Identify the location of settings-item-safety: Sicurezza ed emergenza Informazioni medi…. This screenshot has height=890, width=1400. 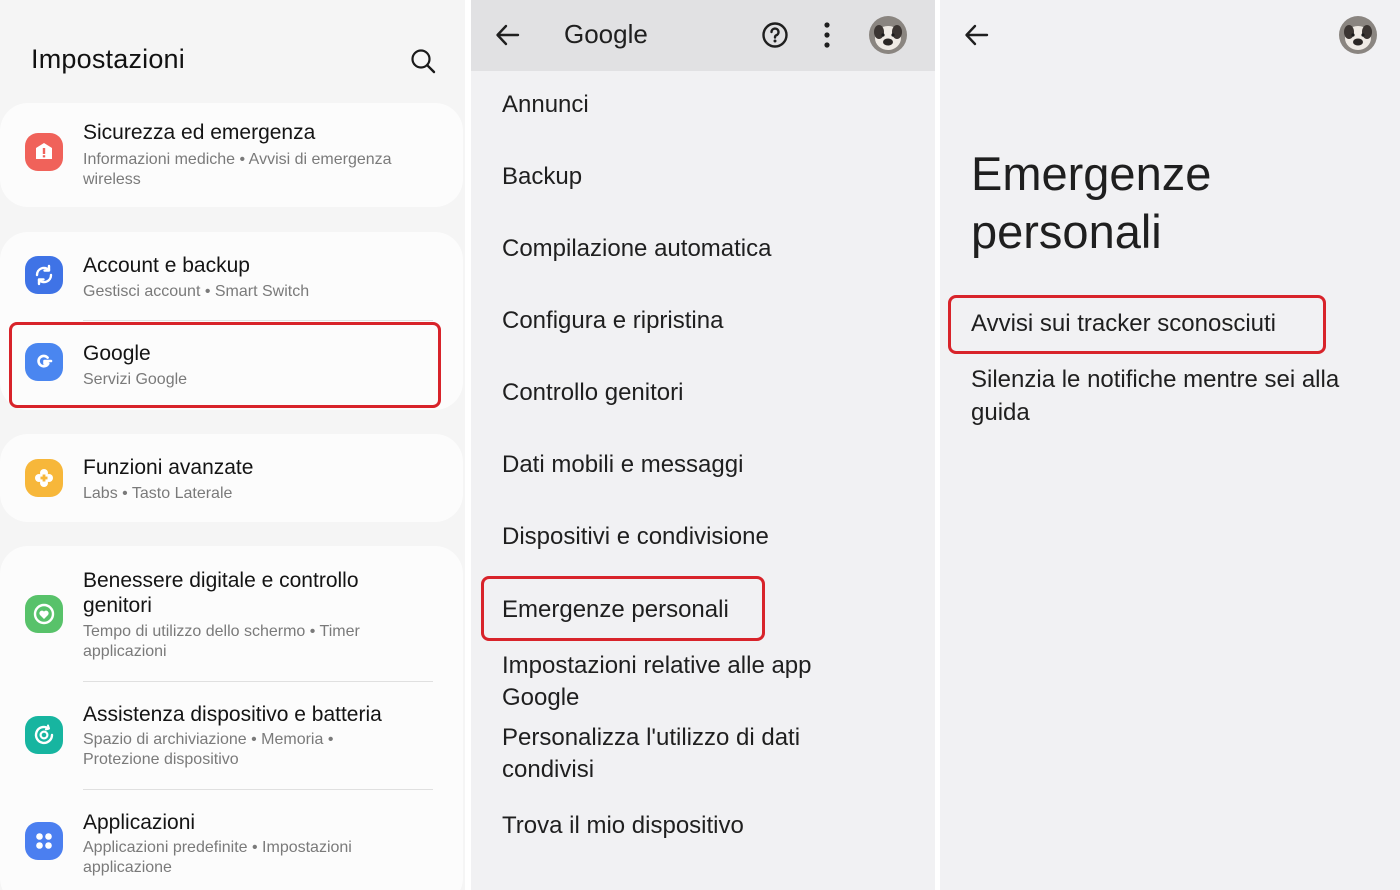
(231, 155).